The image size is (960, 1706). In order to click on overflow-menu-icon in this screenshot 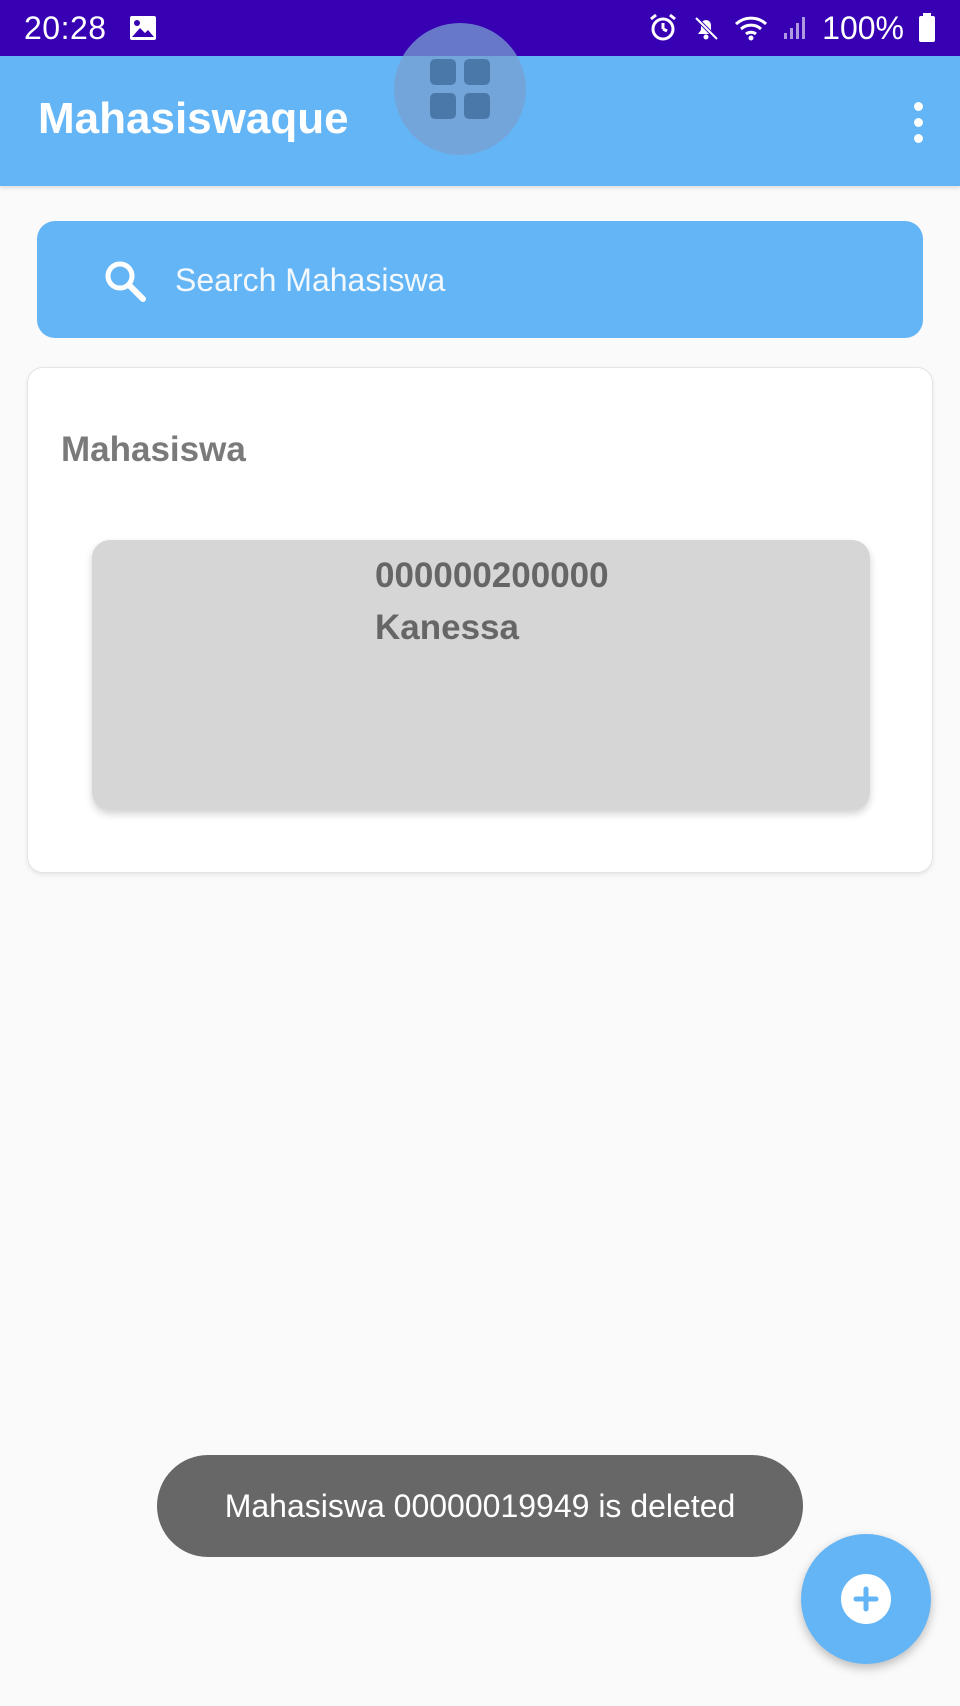, I will do `click(918, 122)`.